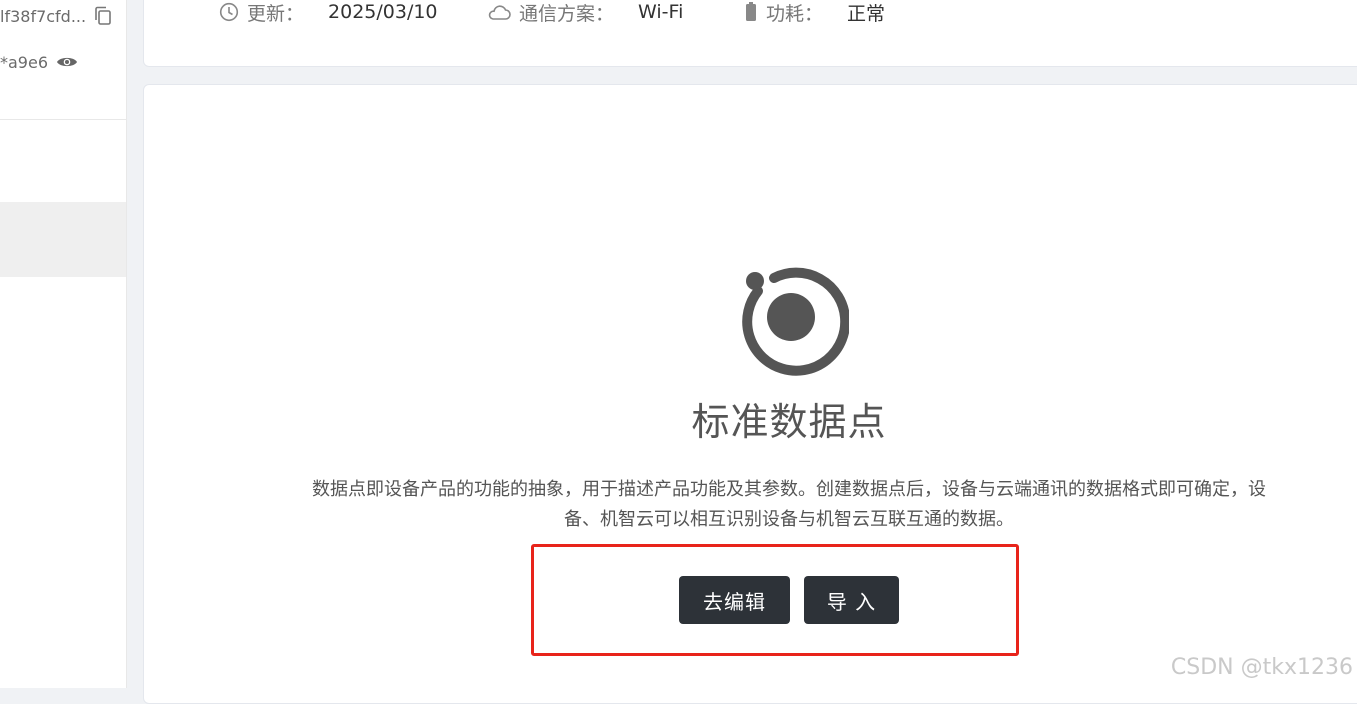  Describe the element at coordinates (791, 318) in the screenshot. I see `data-point-logo-icon` at that location.